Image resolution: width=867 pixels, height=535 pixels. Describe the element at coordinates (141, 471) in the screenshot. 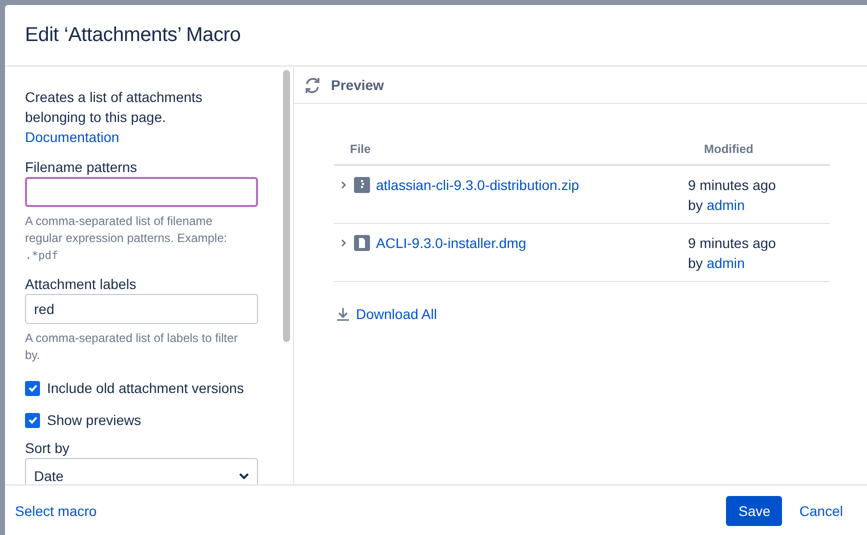

I see `sort-dropdown: Date` at that location.